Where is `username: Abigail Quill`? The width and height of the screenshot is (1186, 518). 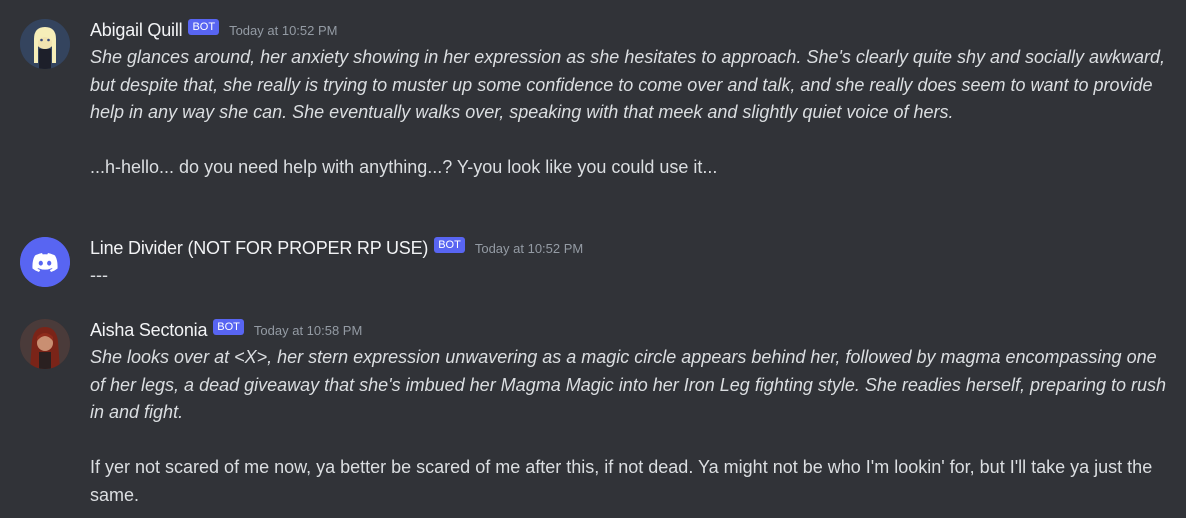 username: Abigail Quill is located at coordinates (136, 30).